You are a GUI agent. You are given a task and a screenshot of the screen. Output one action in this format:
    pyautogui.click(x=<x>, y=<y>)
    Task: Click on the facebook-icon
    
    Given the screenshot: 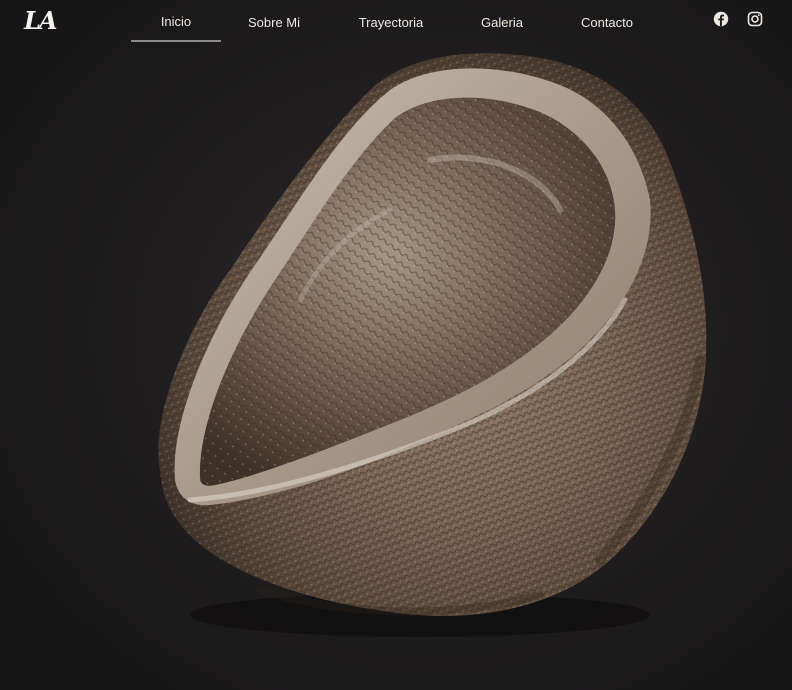 What is the action you would take?
    pyautogui.click(x=721, y=19)
    